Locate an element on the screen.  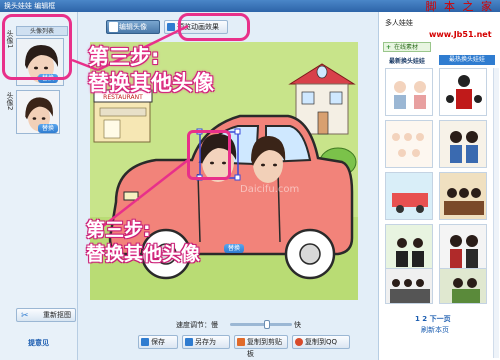
save-as-button: 另存为 is located at coordinates (206, 342).